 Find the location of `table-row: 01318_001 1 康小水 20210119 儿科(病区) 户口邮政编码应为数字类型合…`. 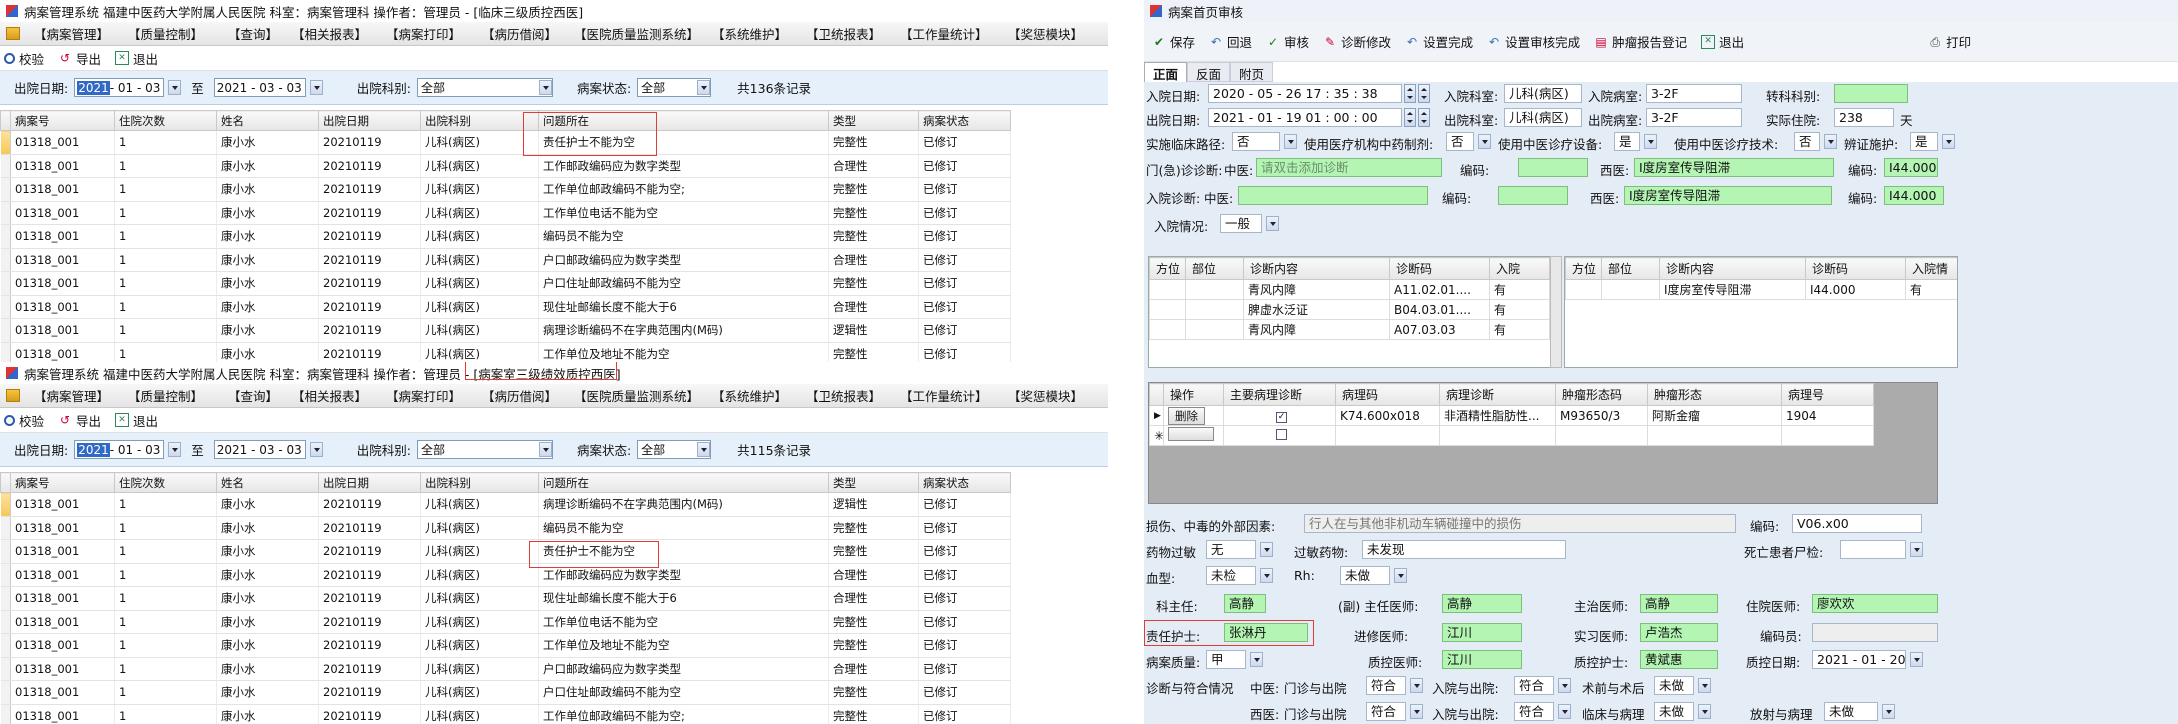

table-row: 01318_001 1 康小水 20210119 儿科(病区) 户口邮政编码应为数字类型合… is located at coordinates (505, 669).